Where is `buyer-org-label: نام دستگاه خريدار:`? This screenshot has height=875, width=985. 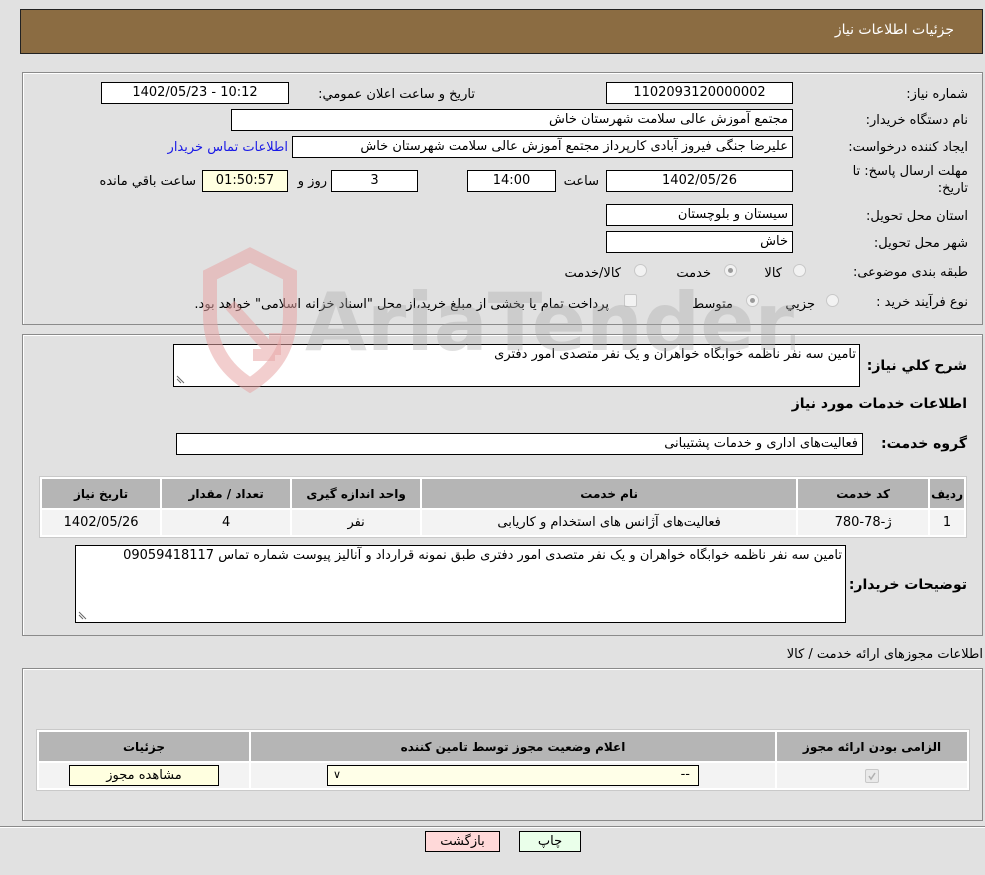
buyer-org-label: نام دستگاه خريدار: is located at coordinates (916, 120).